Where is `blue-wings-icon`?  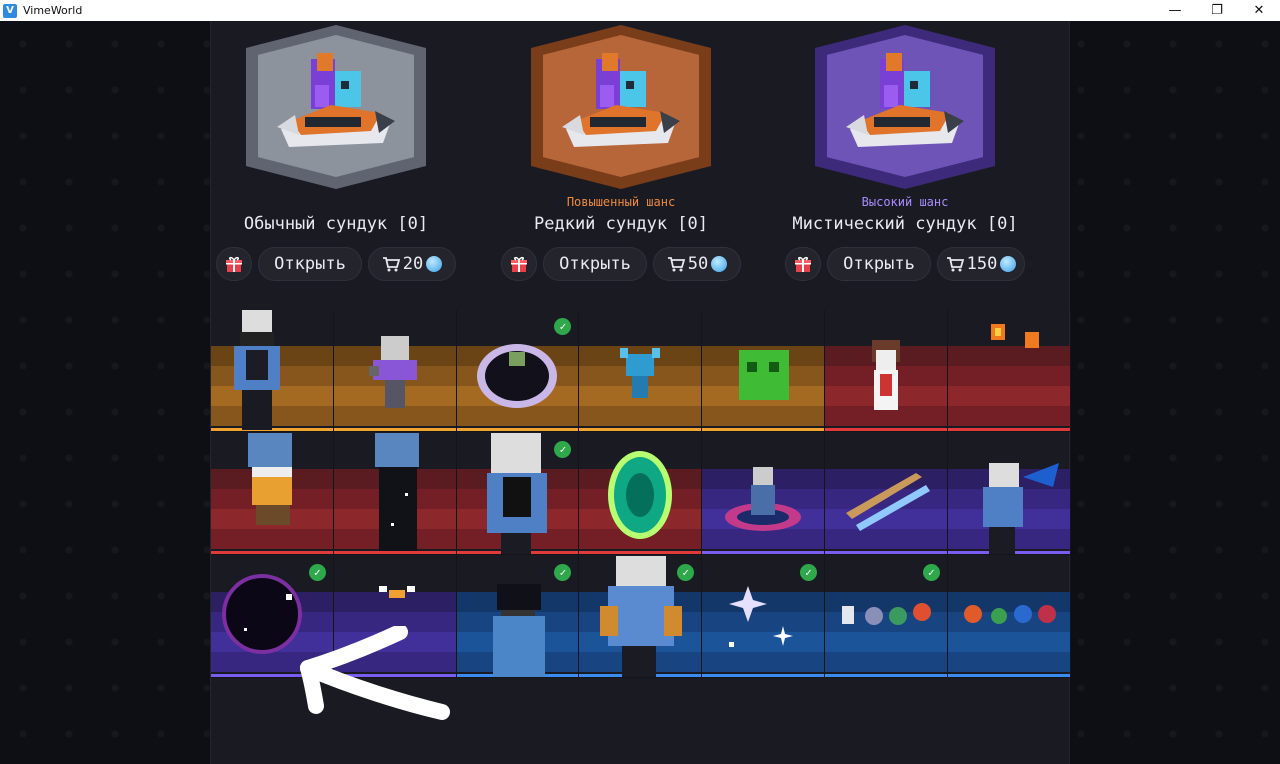
blue-wings-icon is located at coordinates (1020, 508).